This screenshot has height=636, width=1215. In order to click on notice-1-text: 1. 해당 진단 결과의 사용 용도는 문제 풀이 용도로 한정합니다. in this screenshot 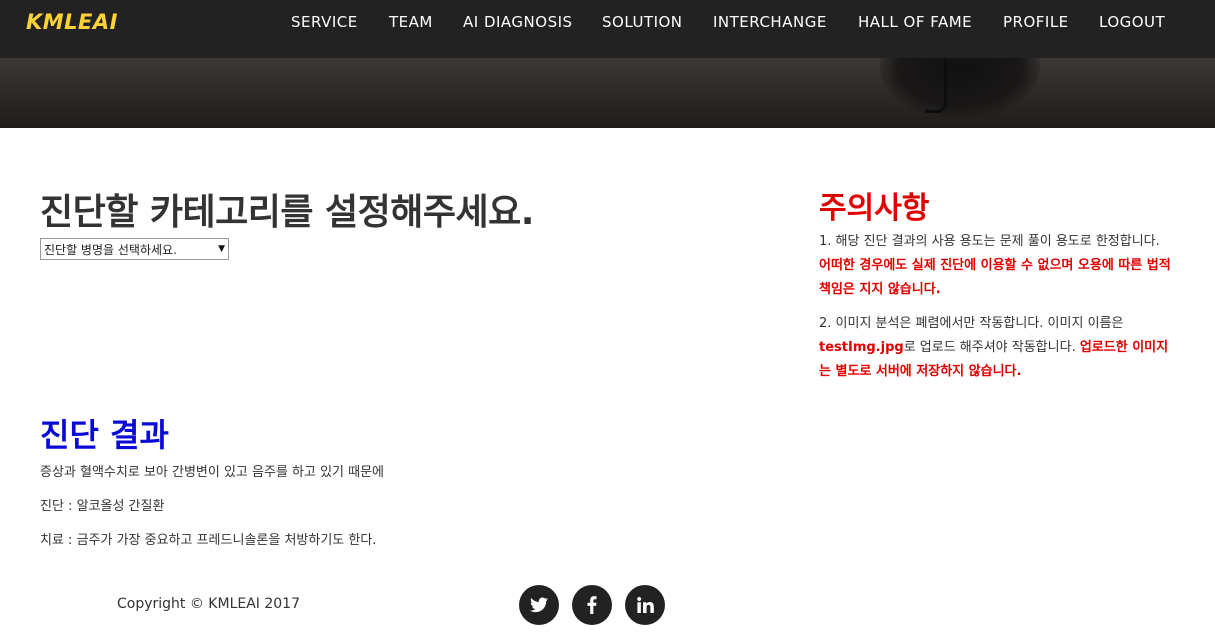, I will do `click(989, 241)`.